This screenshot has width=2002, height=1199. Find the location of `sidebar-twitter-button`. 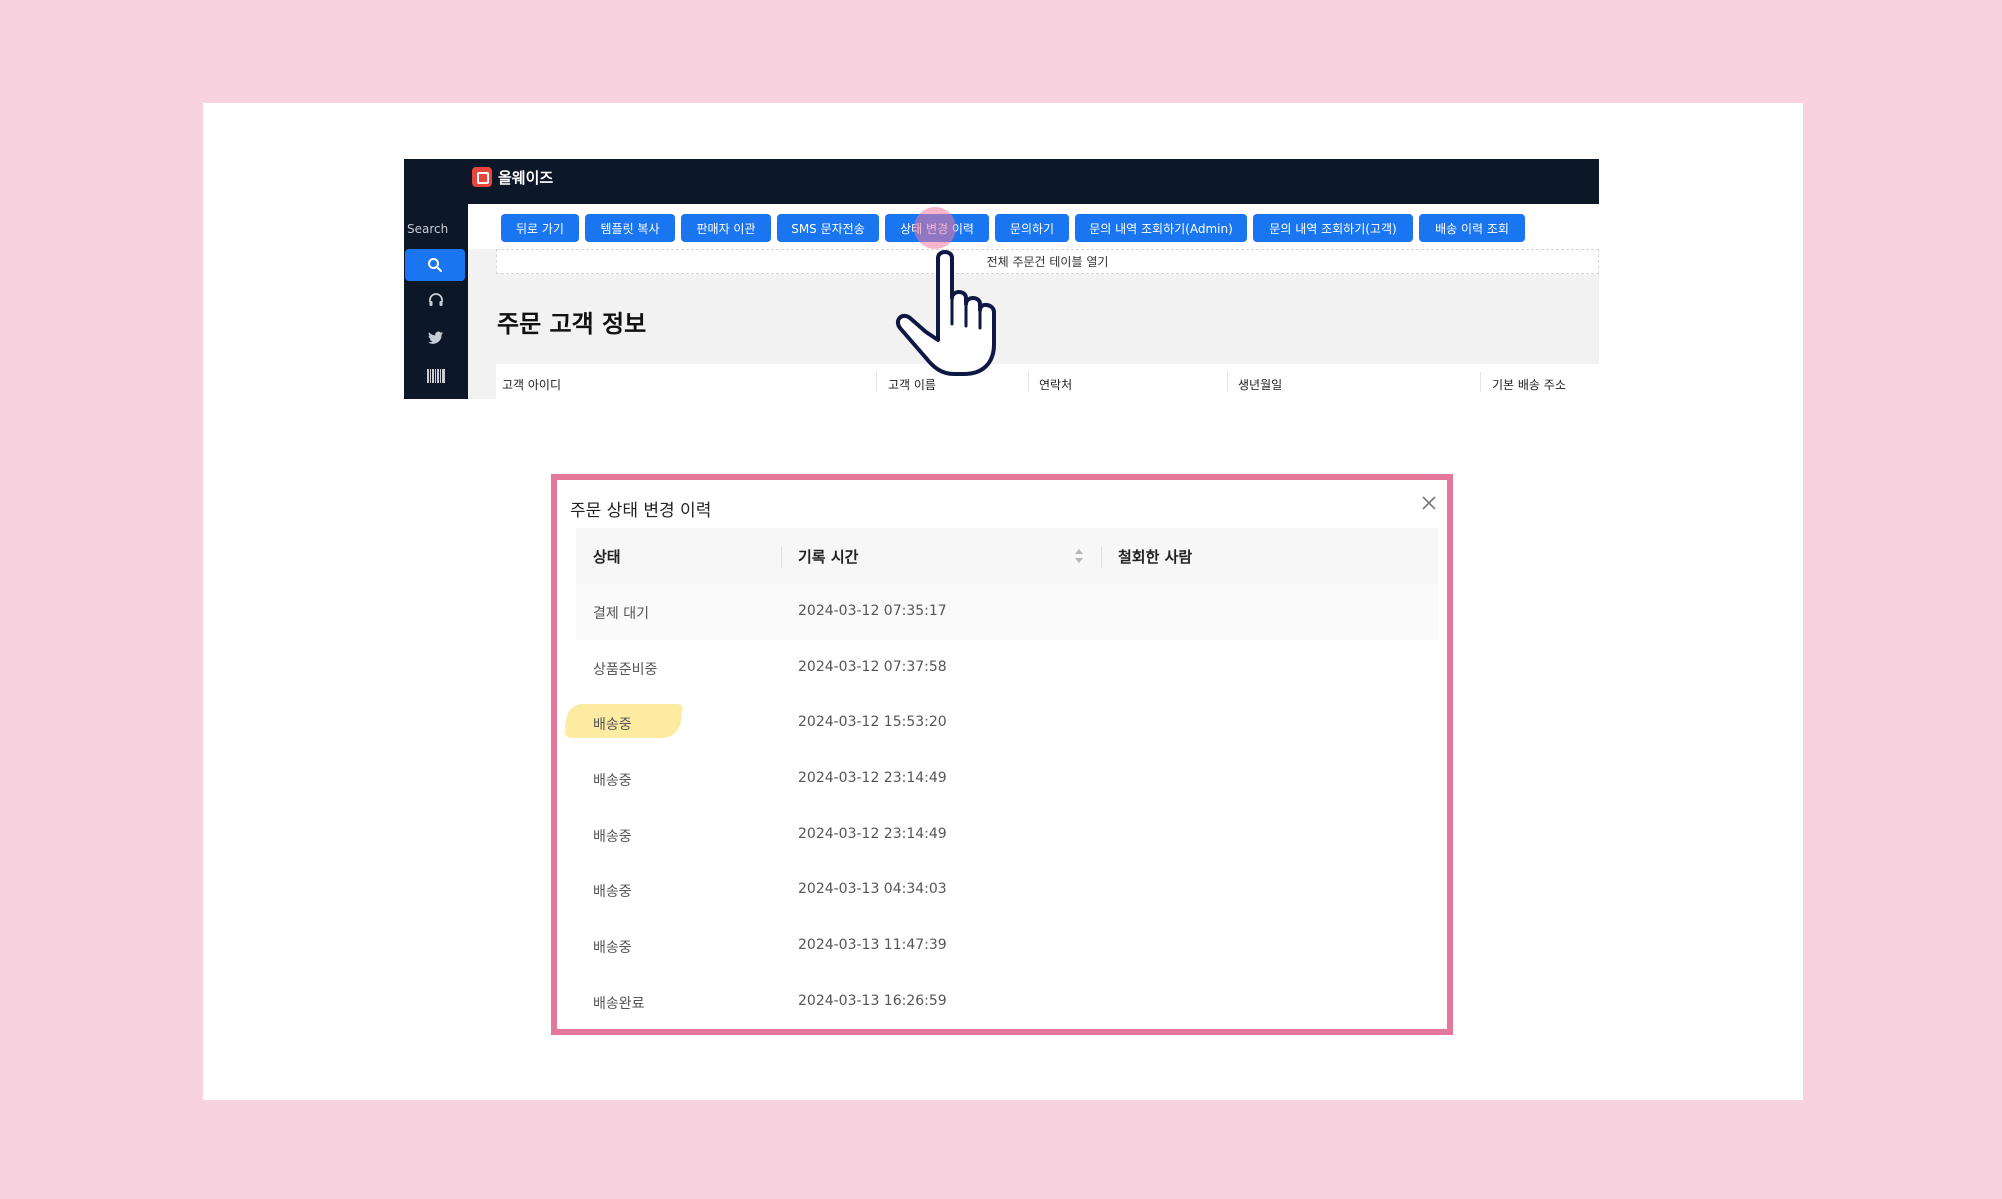

sidebar-twitter-button is located at coordinates (436, 338).